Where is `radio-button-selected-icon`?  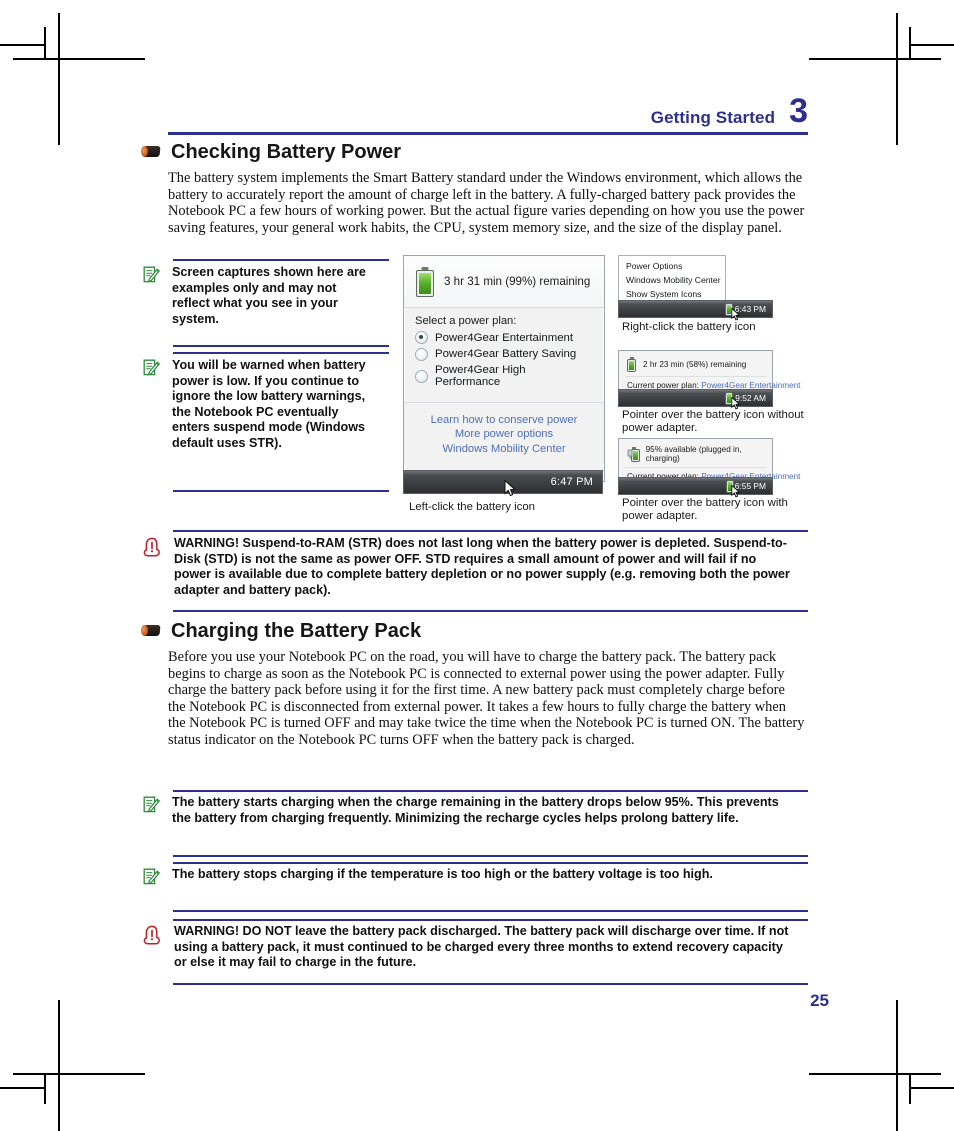 radio-button-selected-icon is located at coordinates (421, 337).